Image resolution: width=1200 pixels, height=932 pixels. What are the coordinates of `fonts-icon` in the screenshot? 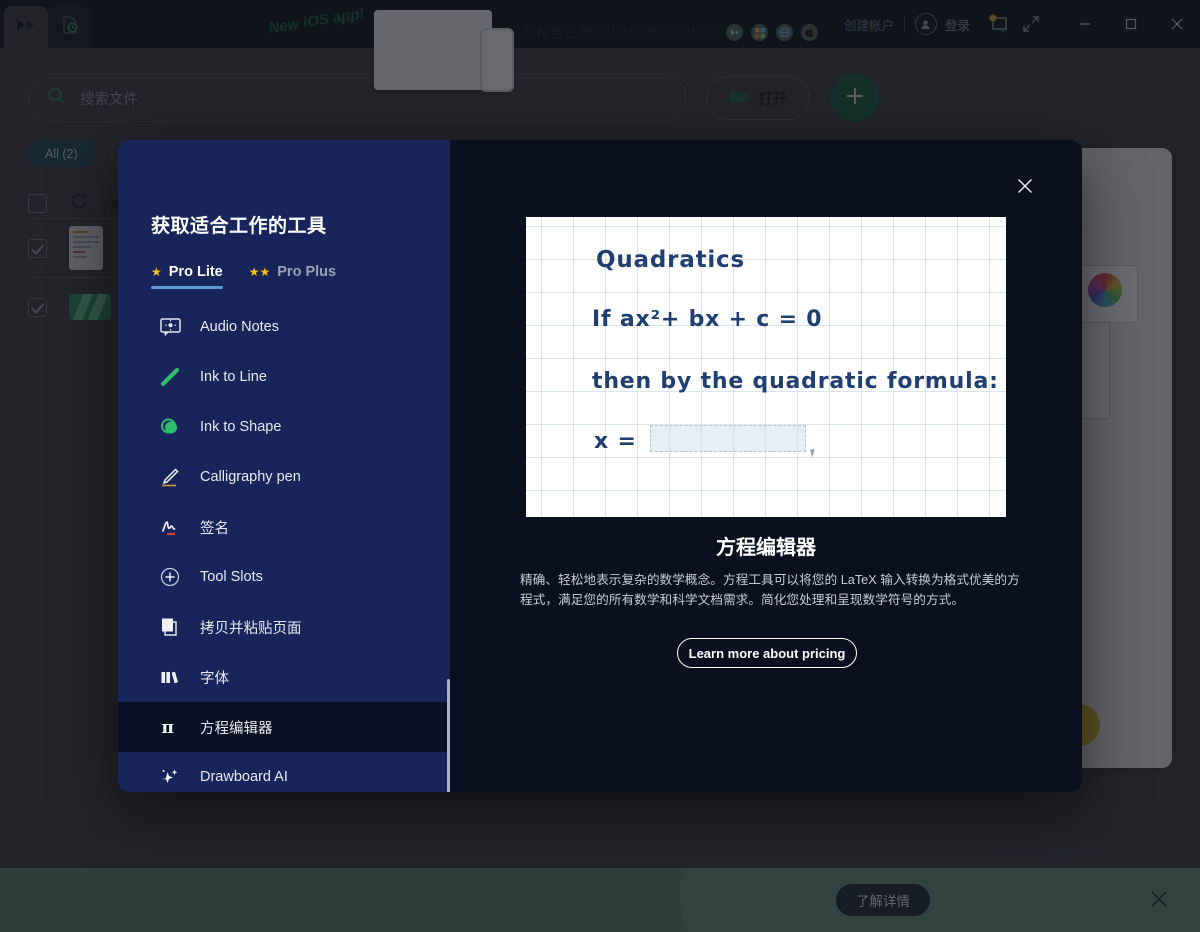 It's located at (170, 677).